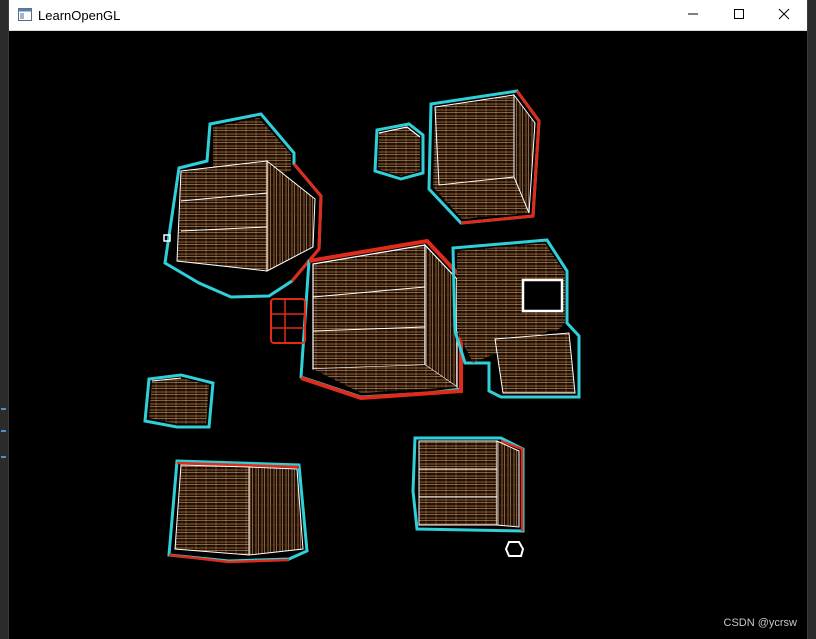 This screenshot has height=639, width=816. I want to click on background-window-marks, so click(4, 450).